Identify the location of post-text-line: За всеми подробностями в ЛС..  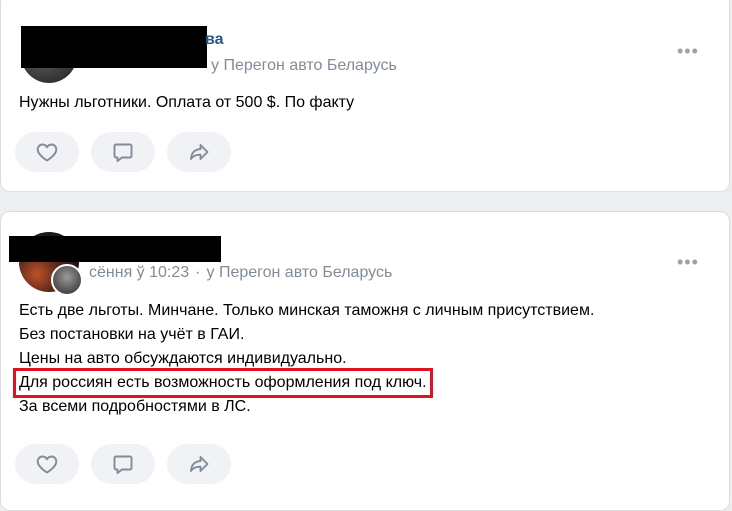
(135, 406).